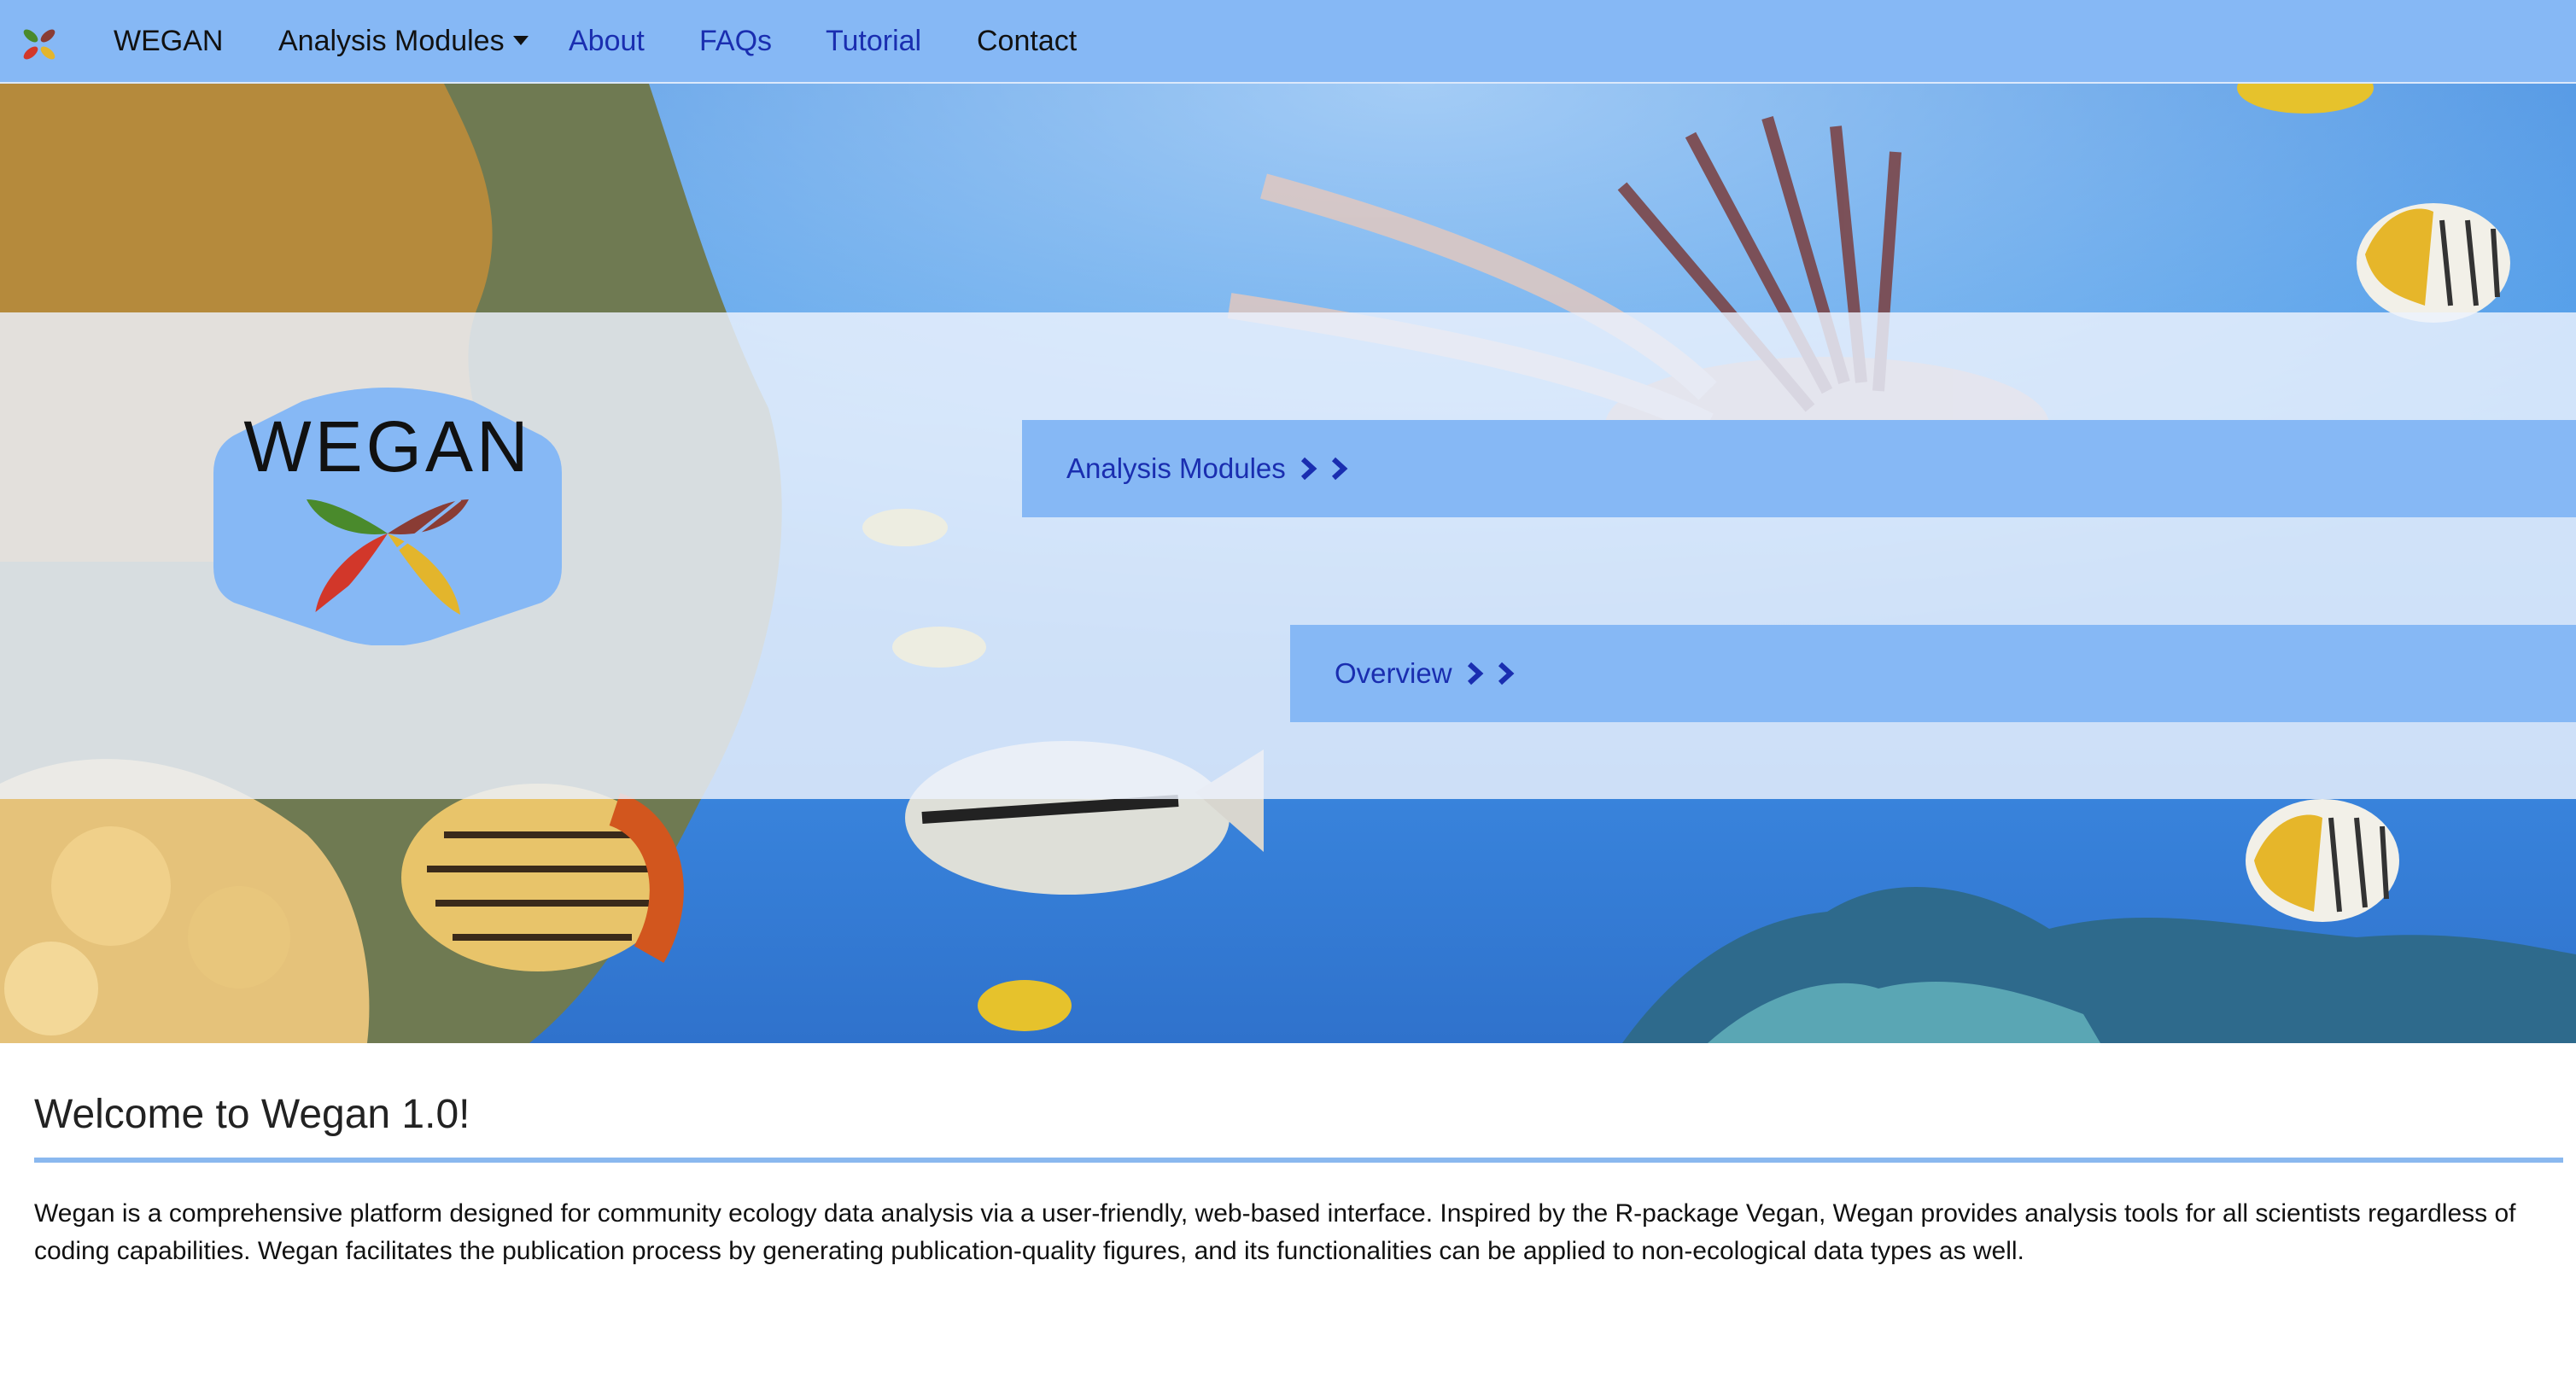 The width and height of the screenshot is (2576, 1394). I want to click on analysis-modules-button: Analysis Modules, so click(1799, 468).